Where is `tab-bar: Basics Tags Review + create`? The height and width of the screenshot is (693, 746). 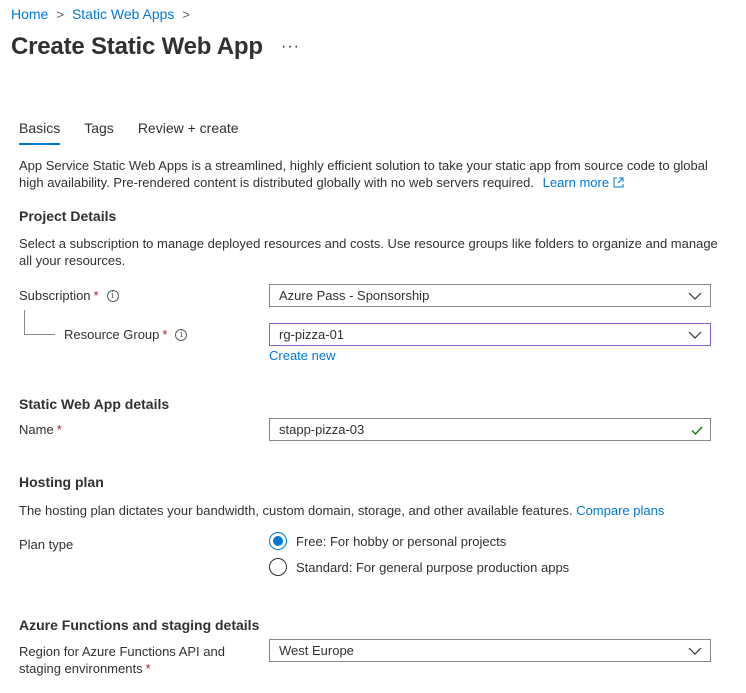 tab-bar: Basics Tags Review + create is located at coordinates (141, 131).